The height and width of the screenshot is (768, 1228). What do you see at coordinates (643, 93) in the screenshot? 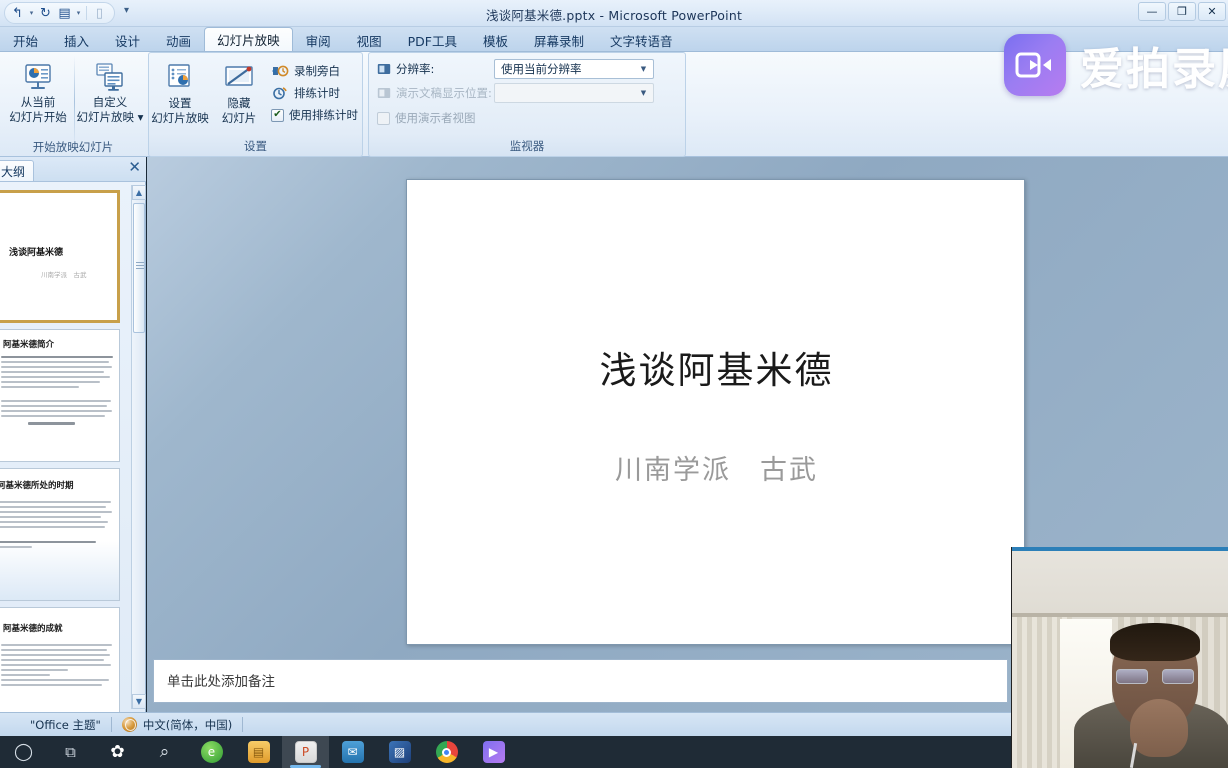
I see `chevron-down-icon-disabled: ▼` at bounding box center [643, 93].